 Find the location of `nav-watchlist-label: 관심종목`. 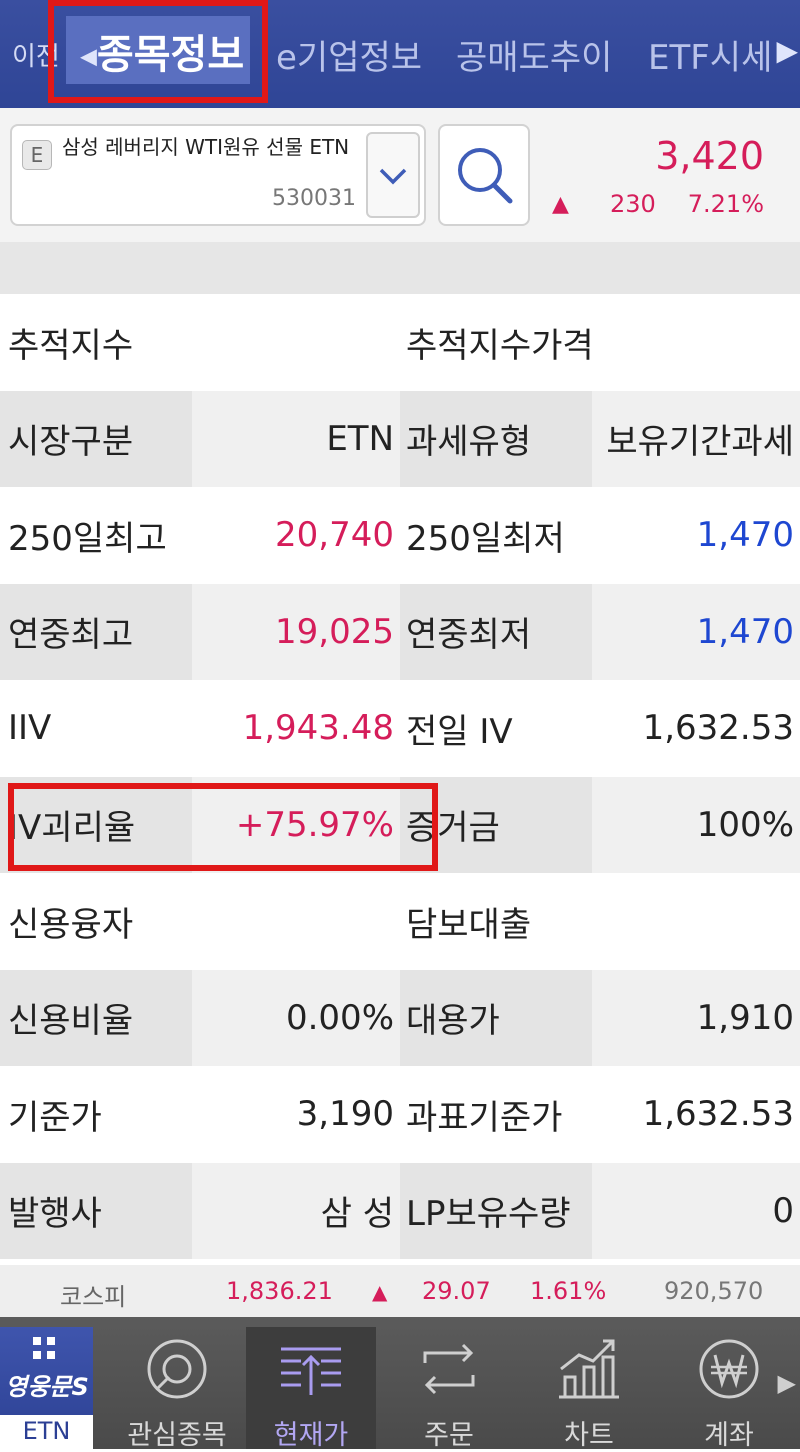

nav-watchlist-label: 관심종목 is located at coordinates (177, 1435).